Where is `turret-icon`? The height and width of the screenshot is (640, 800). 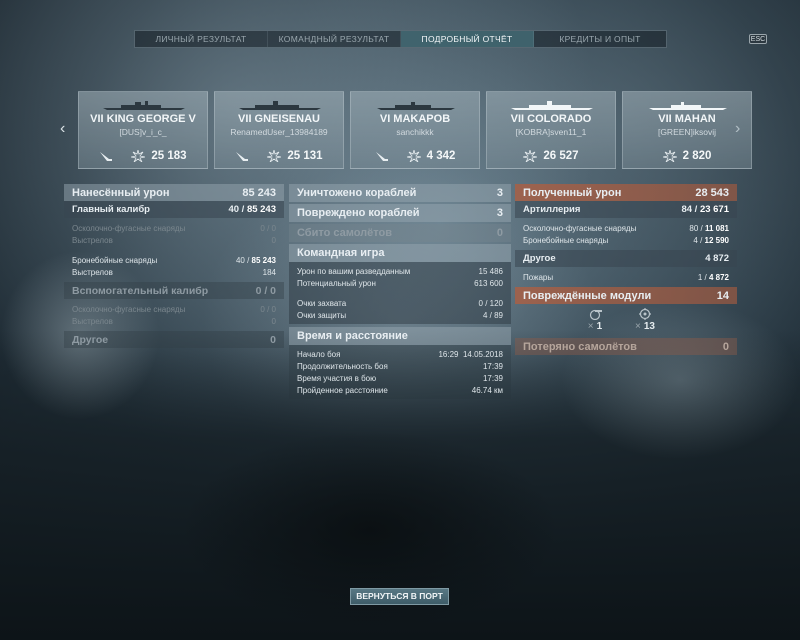 turret-icon is located at coordinates (595, 314).